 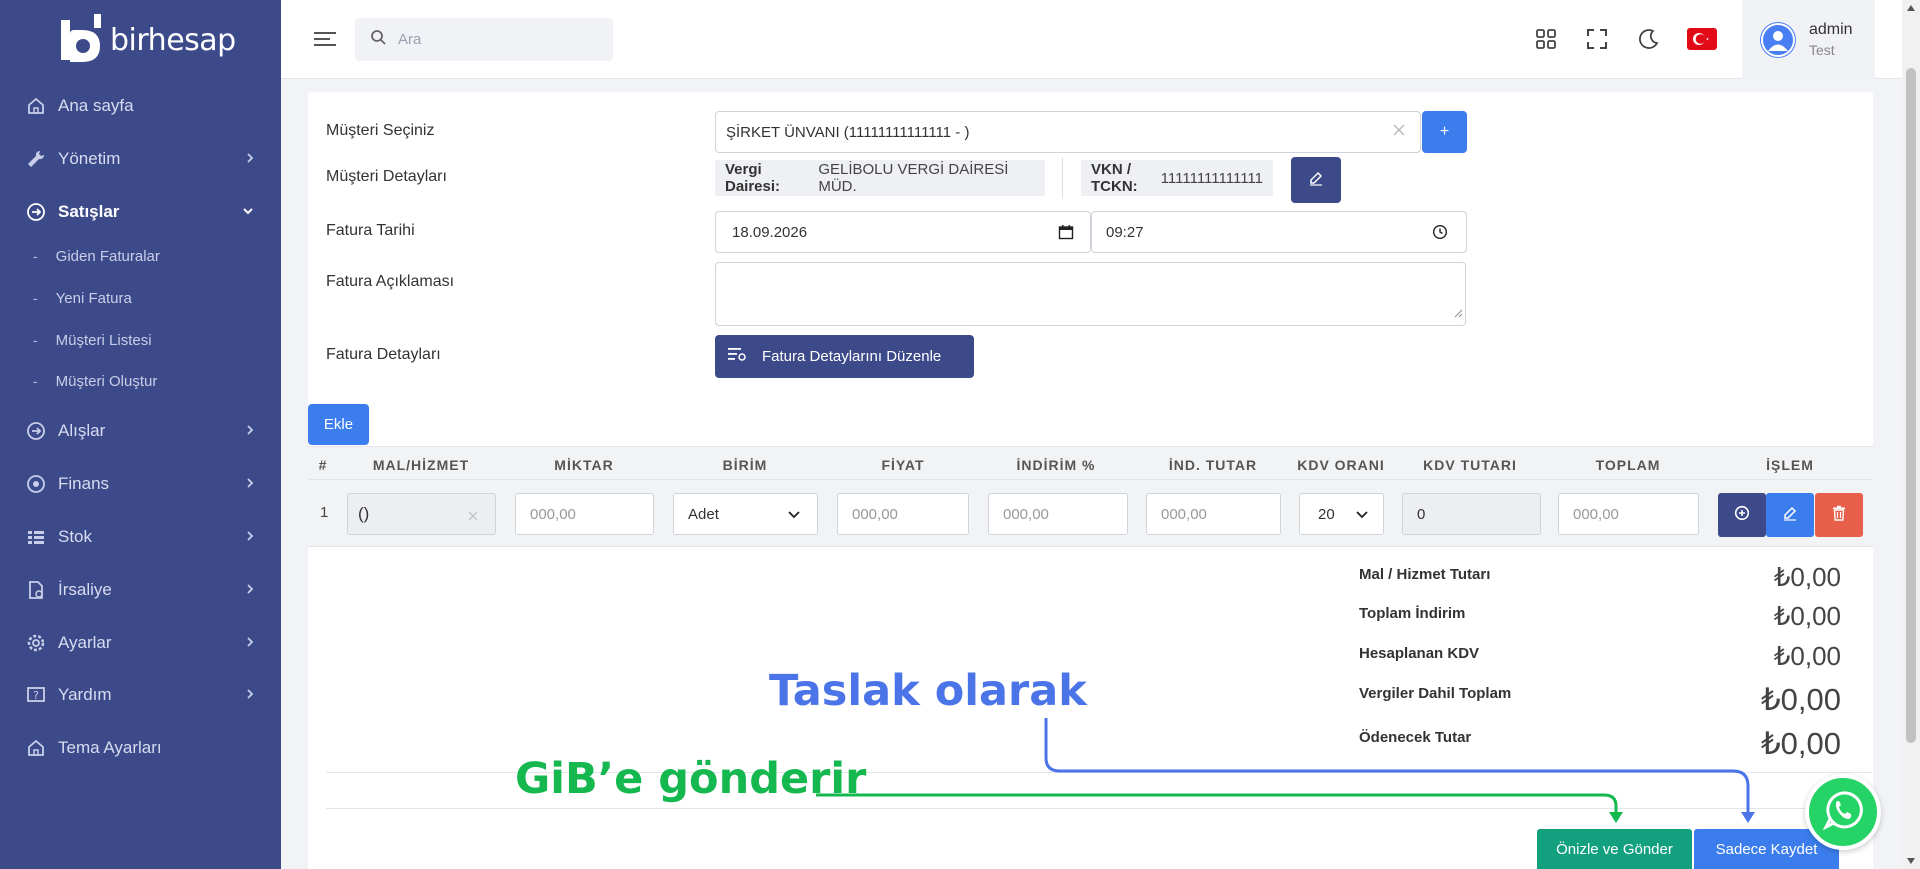 What do you see at coordinates (1911, 405) in the screenshot?
I see `scroll-thumb` at bounding box center [1911, 405].